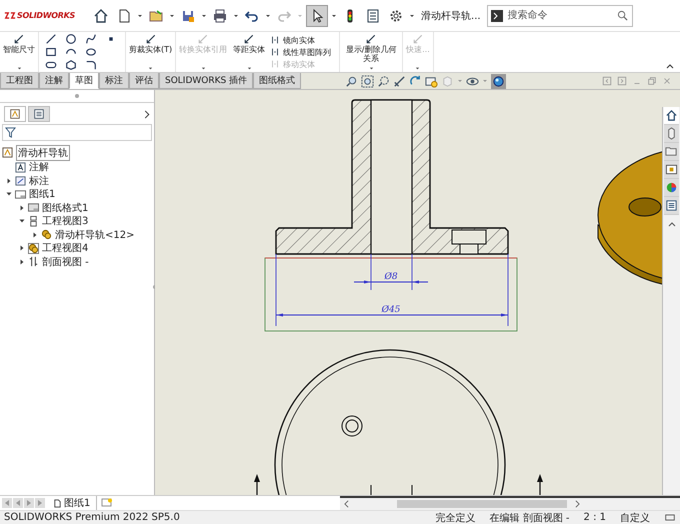 The height and width of the screenshot is (524, 680). Describe the element at coordinates (77, 132) in the screenshot. I see `filter-field` at that location.